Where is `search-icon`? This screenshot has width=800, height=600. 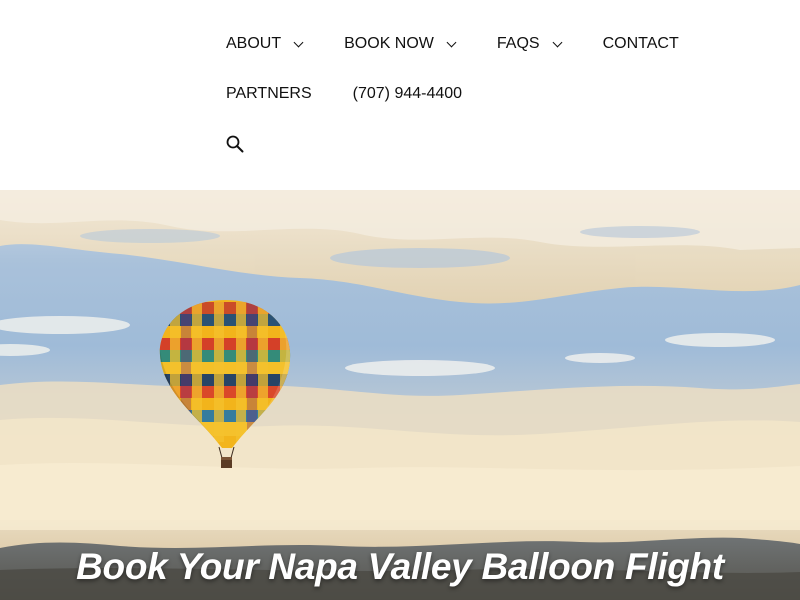
search-icon is located at coordinates (235, 144).